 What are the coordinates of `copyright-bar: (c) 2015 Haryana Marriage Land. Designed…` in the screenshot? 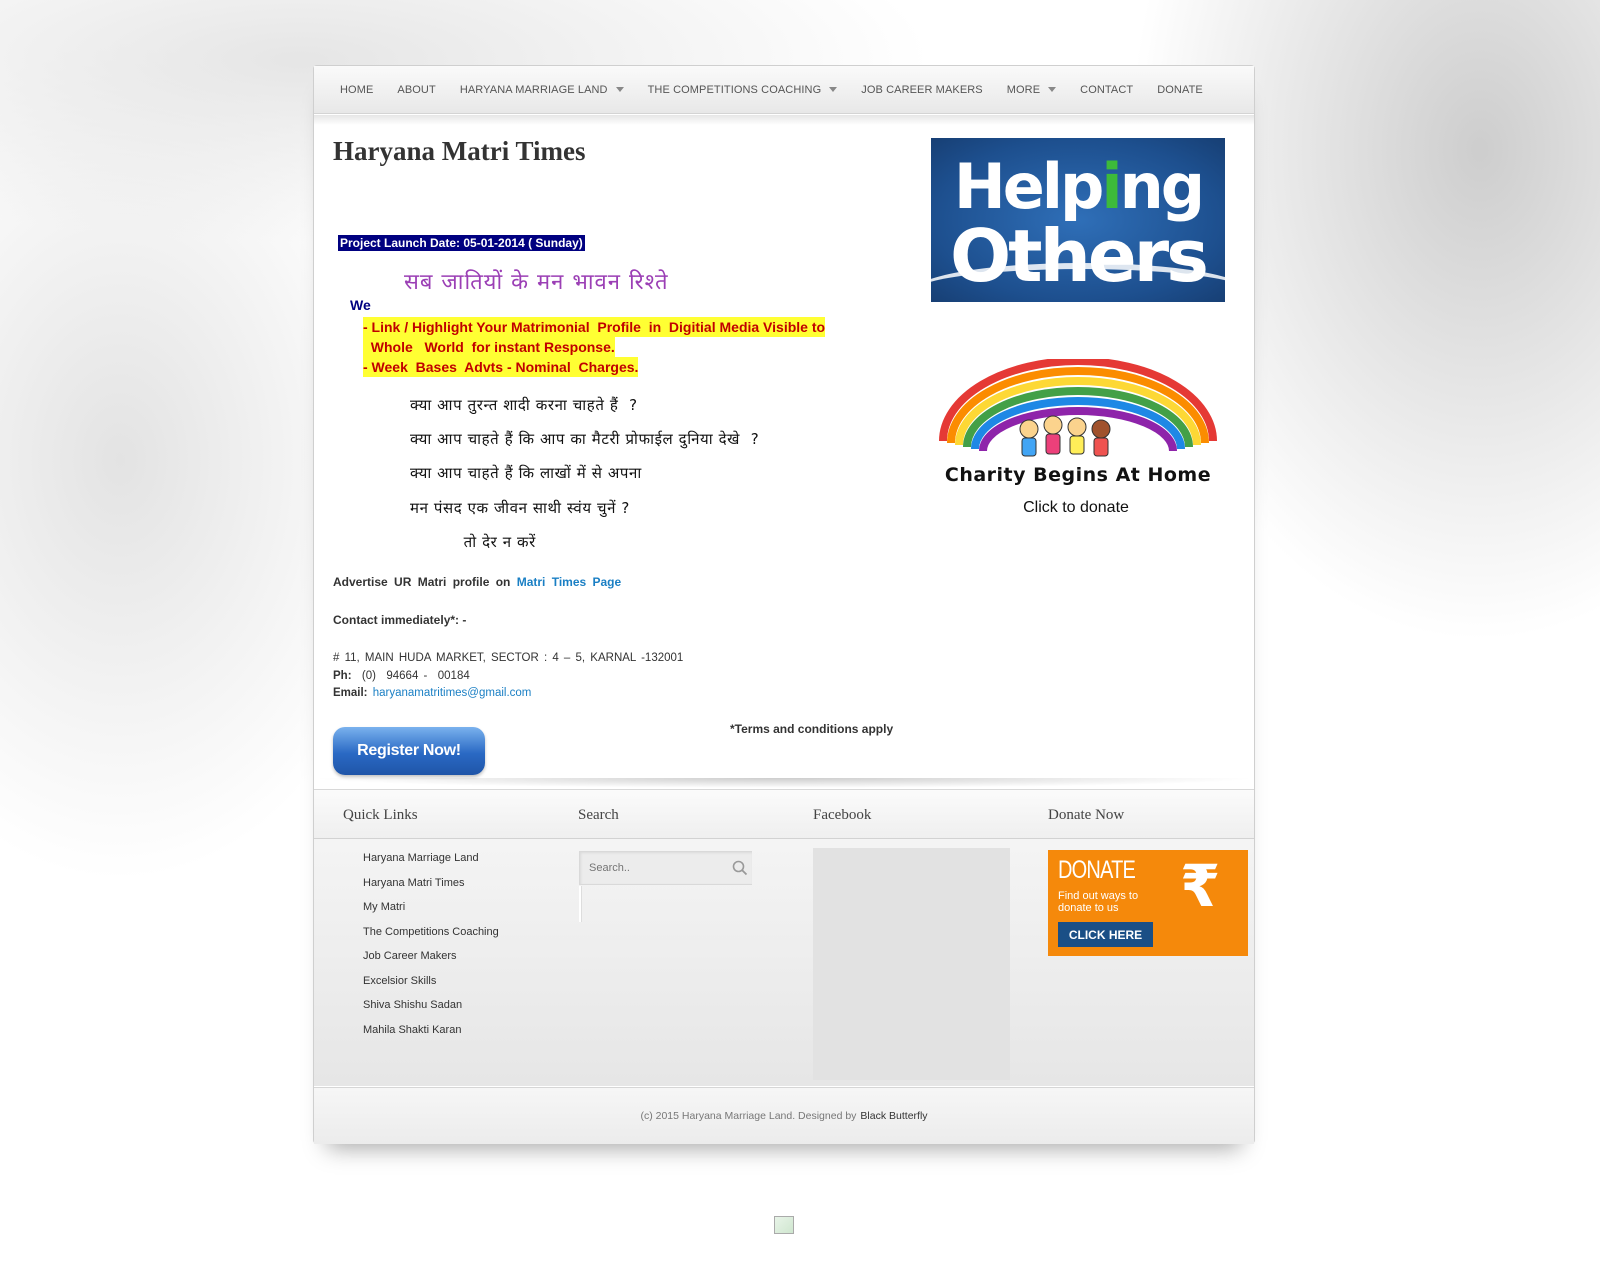 It's located at (784, 1115).